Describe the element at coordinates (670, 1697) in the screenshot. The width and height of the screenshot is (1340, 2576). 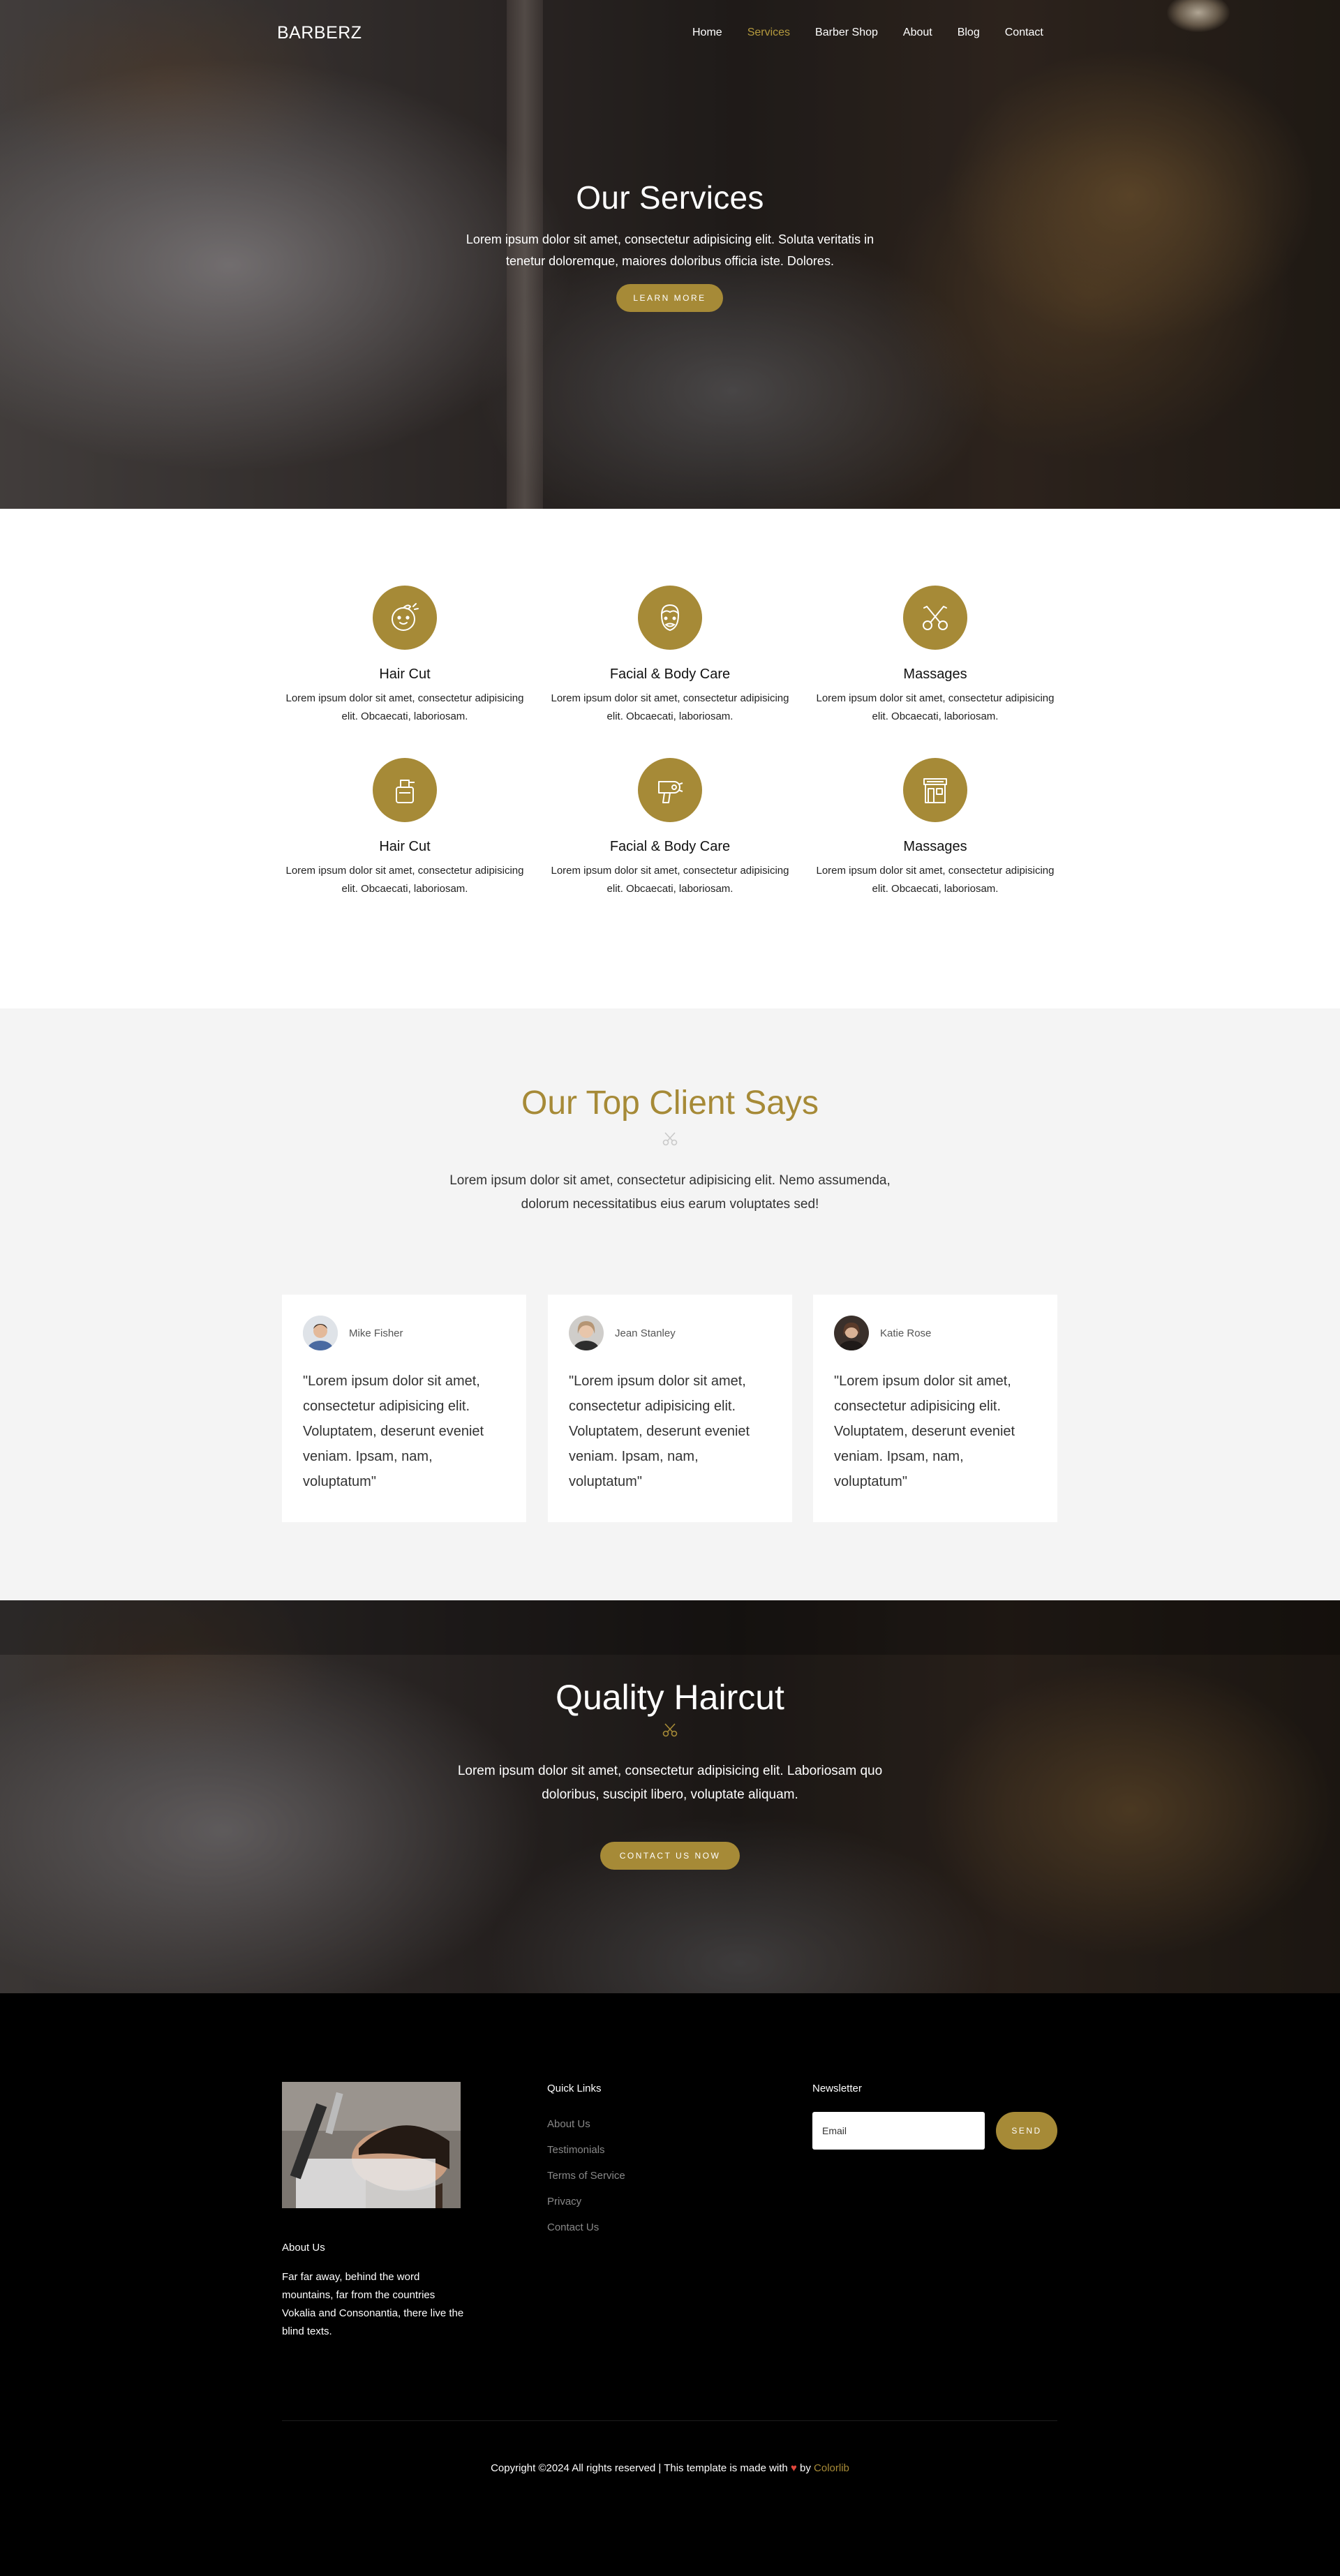
I see `cta-title: Quality Haircut` at that location.